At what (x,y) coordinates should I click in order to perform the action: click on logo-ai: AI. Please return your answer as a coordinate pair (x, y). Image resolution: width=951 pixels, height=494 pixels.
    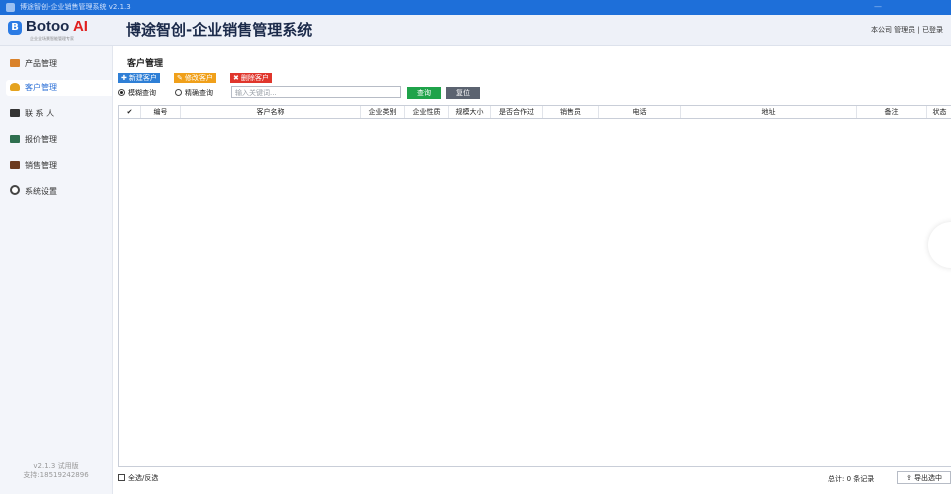
    Looking at the image, I should click on (80, 26).